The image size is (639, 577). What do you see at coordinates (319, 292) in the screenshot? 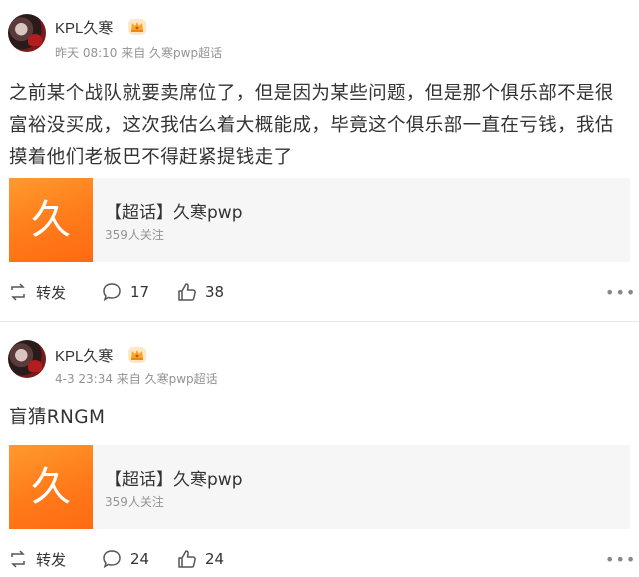
I see `action-bar: 转发 17 38 •••` at bounding box center [319, 292].